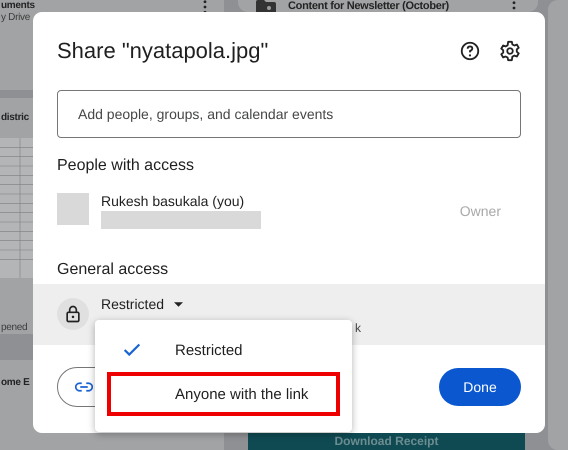 The image size is (568, 450). Describe the element at coordinates (179, 304) in the screenshot. I see `caret-icon` at that location.